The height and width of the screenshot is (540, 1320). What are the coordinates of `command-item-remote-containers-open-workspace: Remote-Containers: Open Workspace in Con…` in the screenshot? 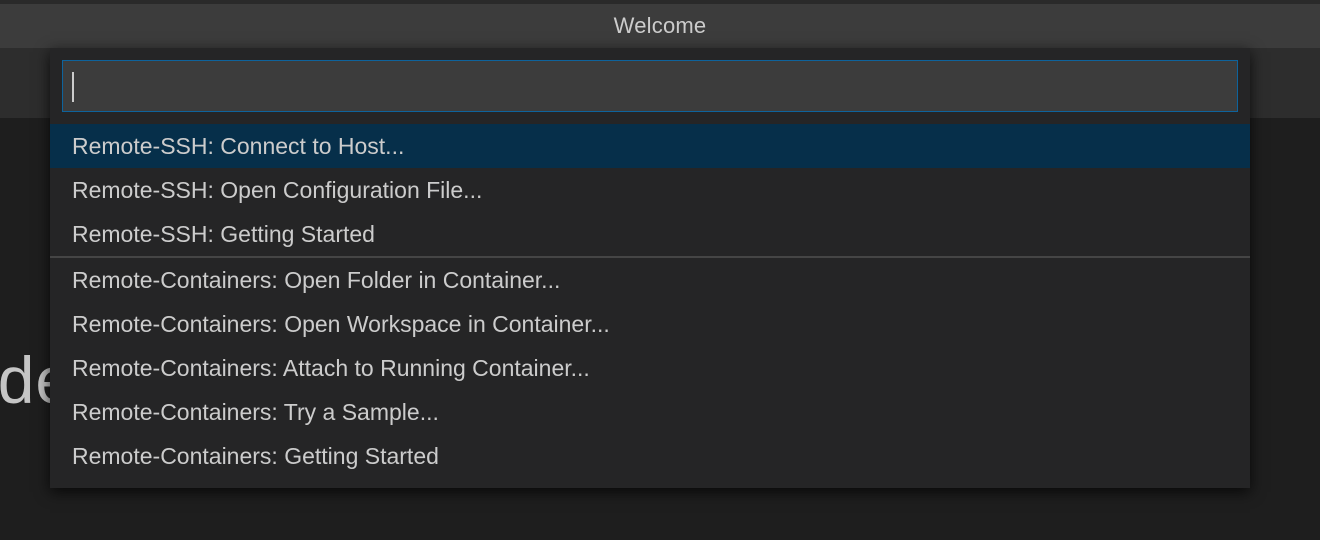 It's located at (650, 324).